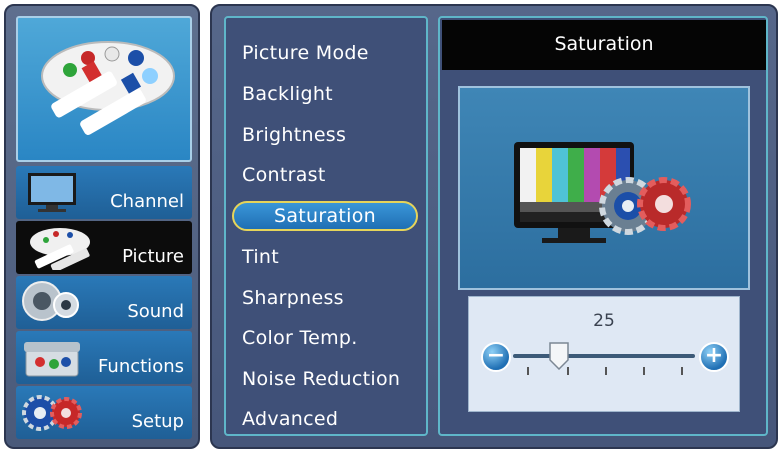 This screenshot has width=781, height=454. What do you see at coordinates (52, 192) in the screenshot?
I see `tv-icon` at bounding box center [52, 192].